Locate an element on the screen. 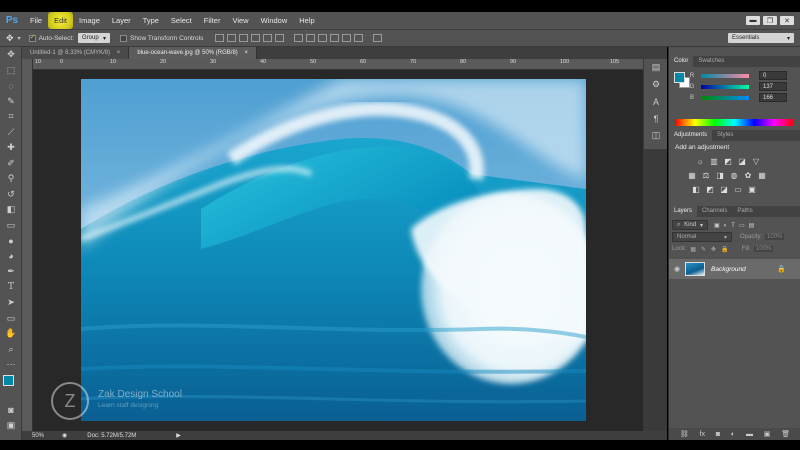 The image size is (800, 450). menu-window: Window is located at coordinates (274, 20).